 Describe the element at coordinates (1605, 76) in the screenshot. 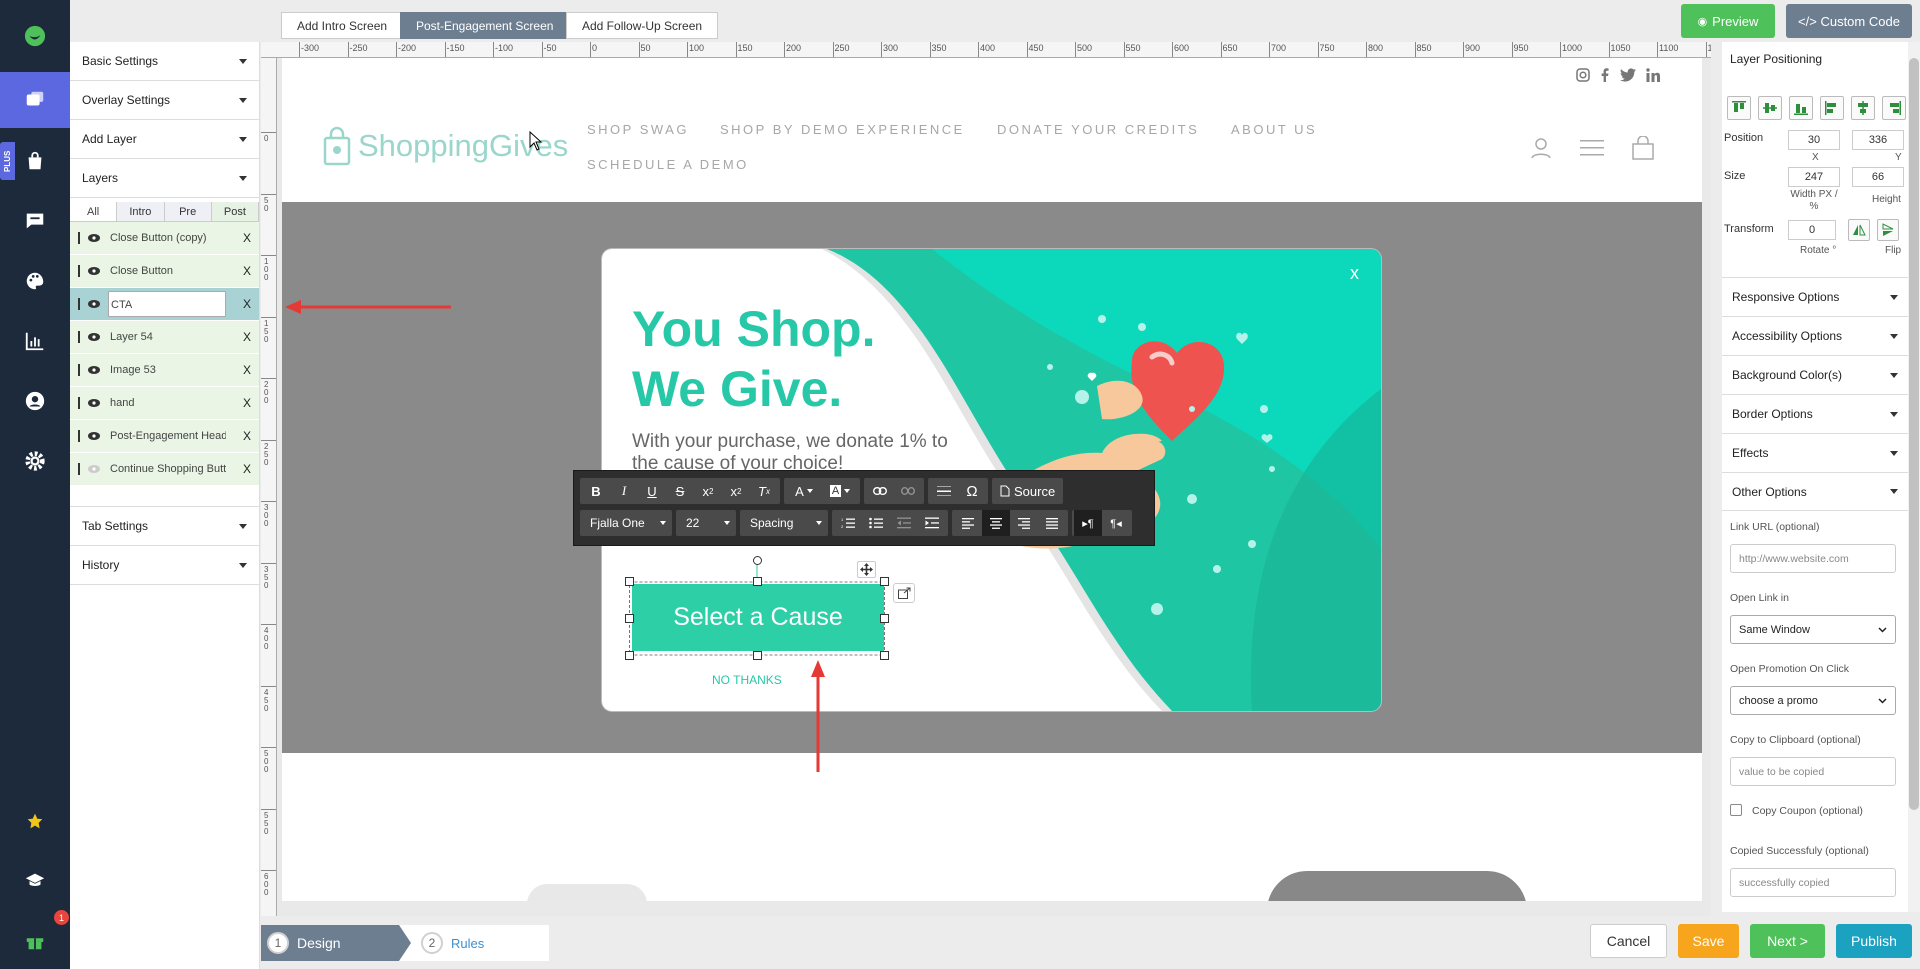

I see `facebook-icon` at that location.